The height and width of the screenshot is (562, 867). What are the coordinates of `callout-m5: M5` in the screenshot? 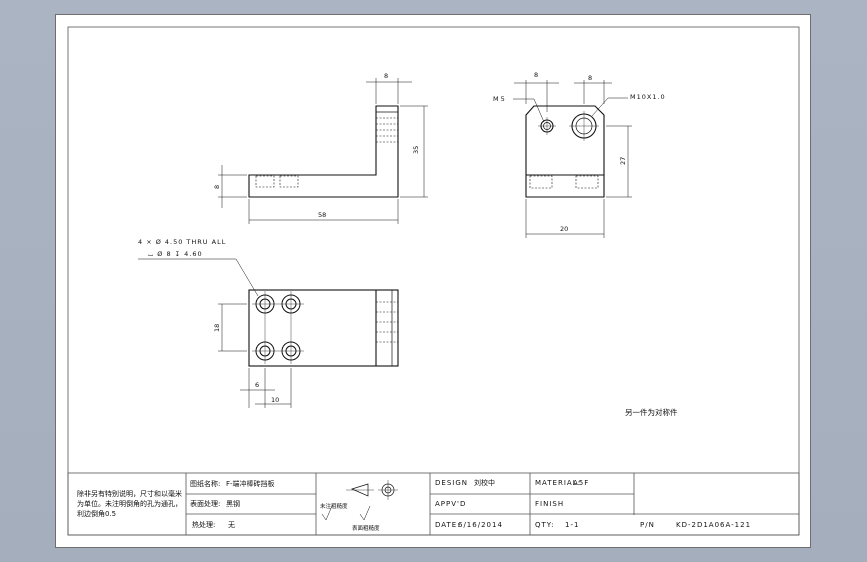 It's located at (500, 99).